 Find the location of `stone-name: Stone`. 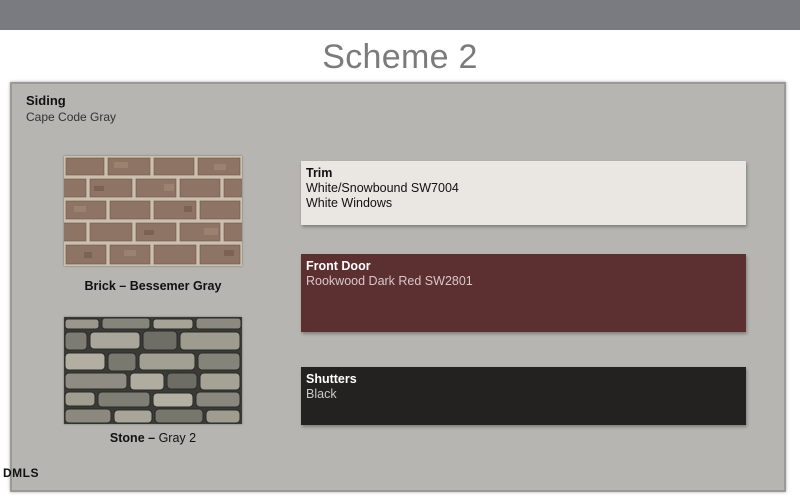

stone-name: Stone is located at coordinates (127, 438).